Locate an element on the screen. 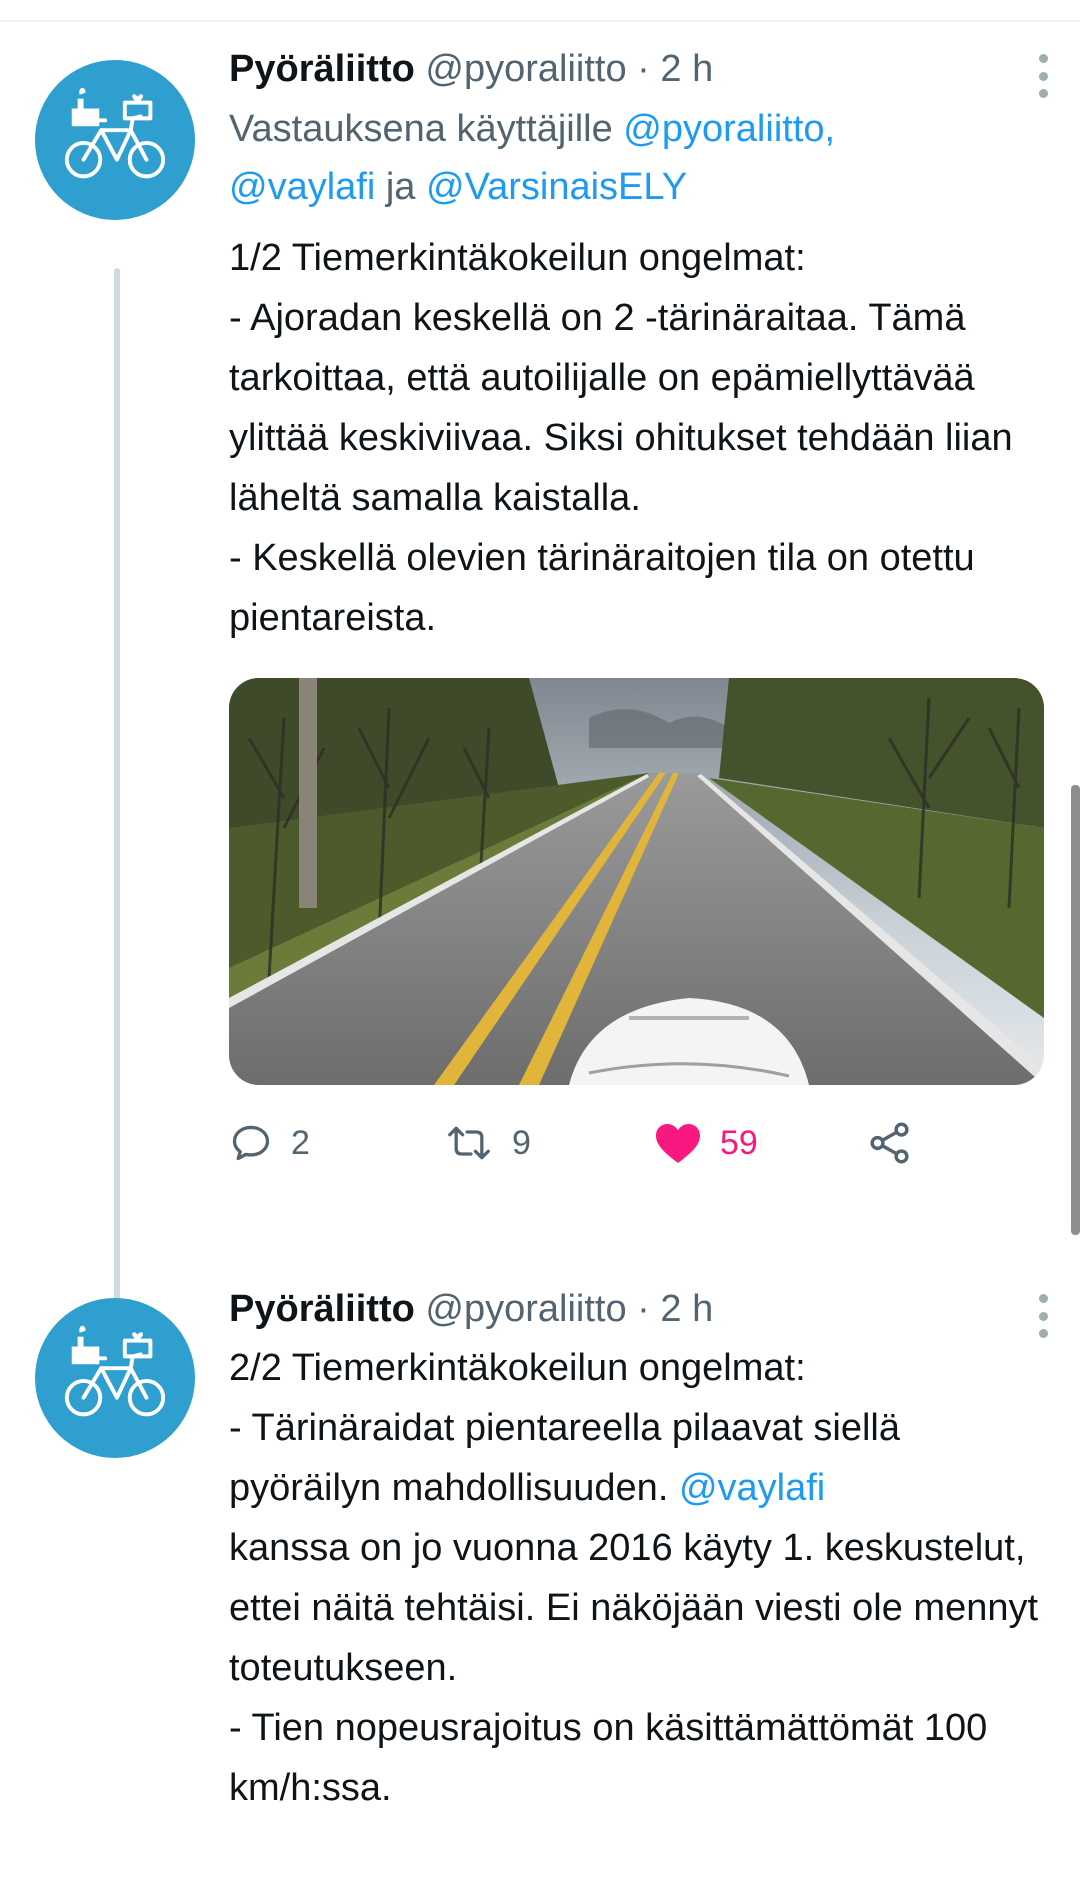 Image resolution: width=1080 pixels, height=1901 pixels. tweet-actions: 2 9 59 is located at coordinates (634, 1143).